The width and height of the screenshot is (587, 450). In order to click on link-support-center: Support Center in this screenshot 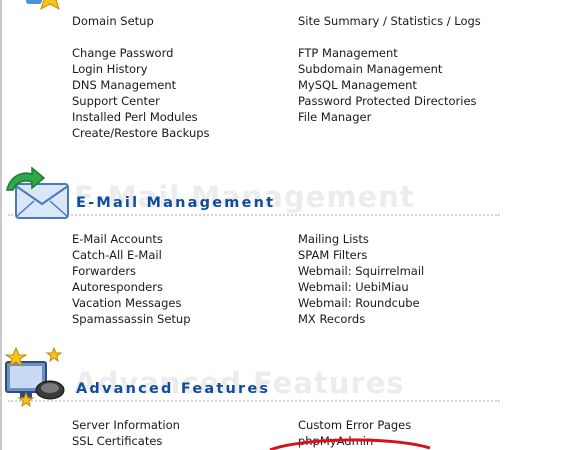, I will do `click(116, 101)`.